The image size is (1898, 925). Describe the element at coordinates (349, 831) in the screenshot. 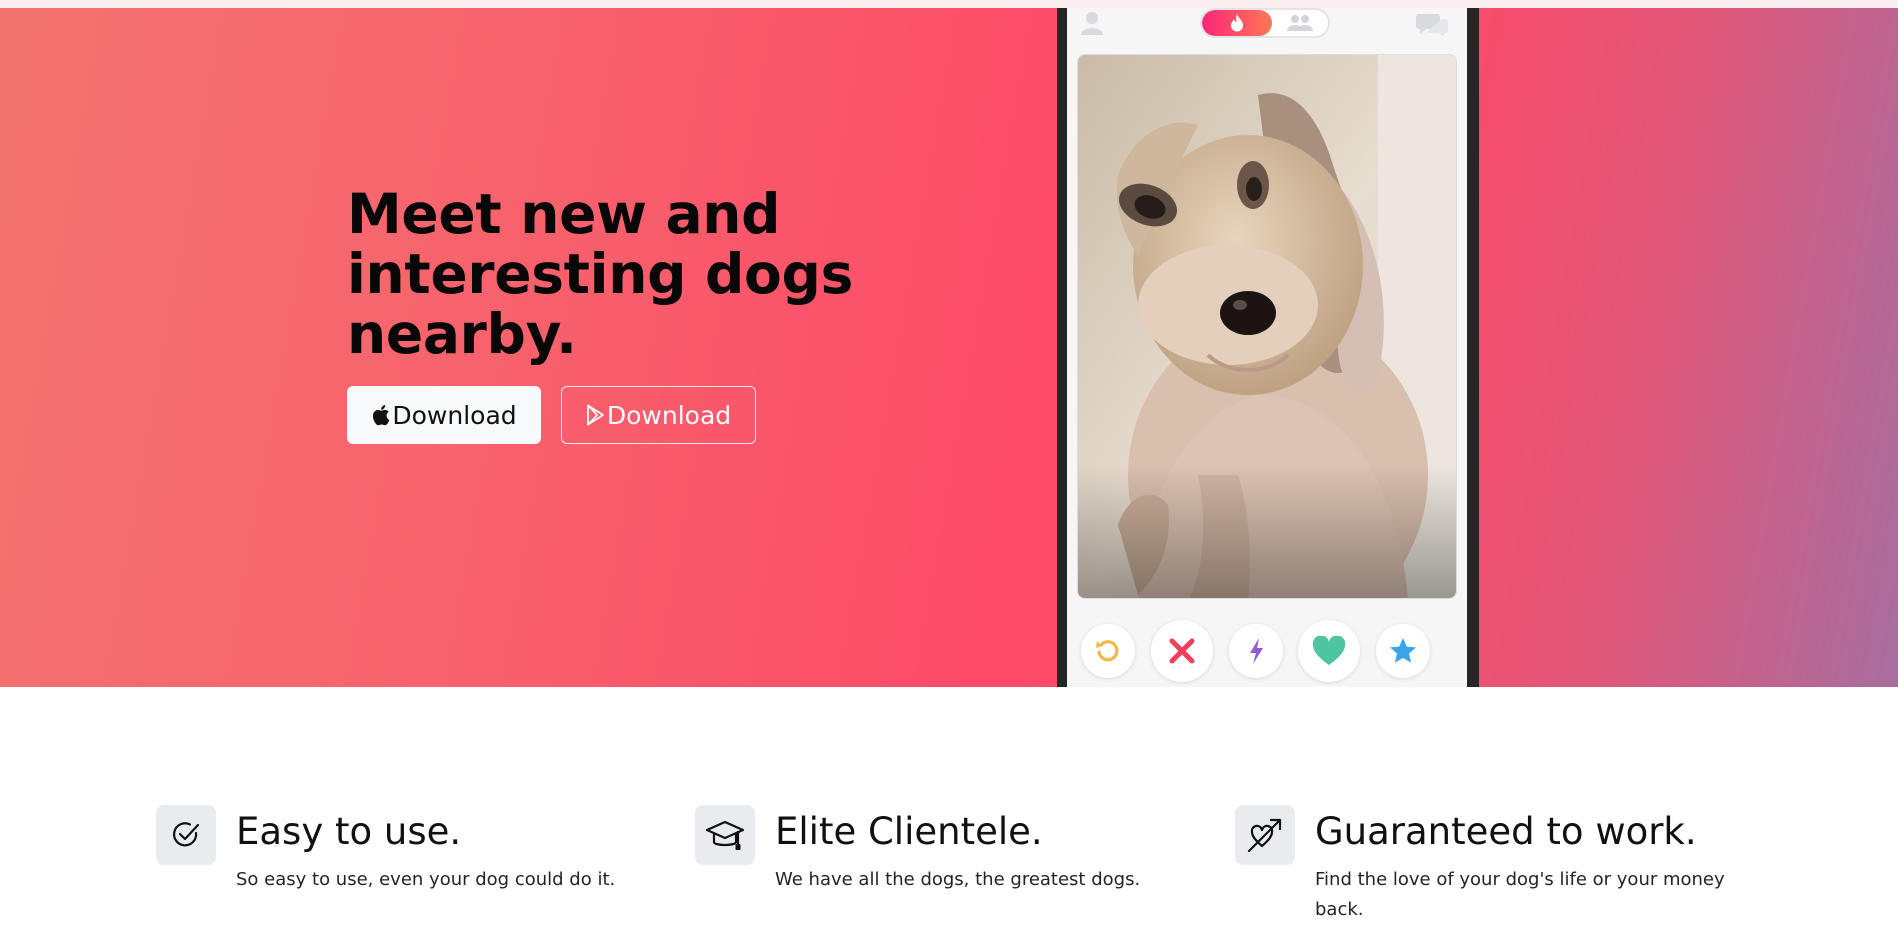

I see `feature-title: Easy to use.` at that location.